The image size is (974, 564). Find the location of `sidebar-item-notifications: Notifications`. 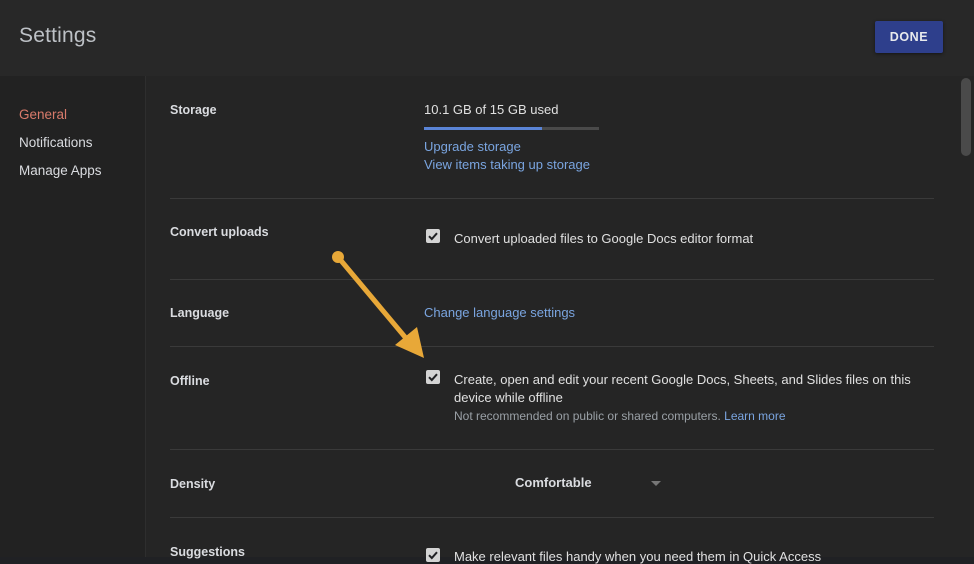

sidebar-item-notifications: Notifications is located at coordinates (56, 142).